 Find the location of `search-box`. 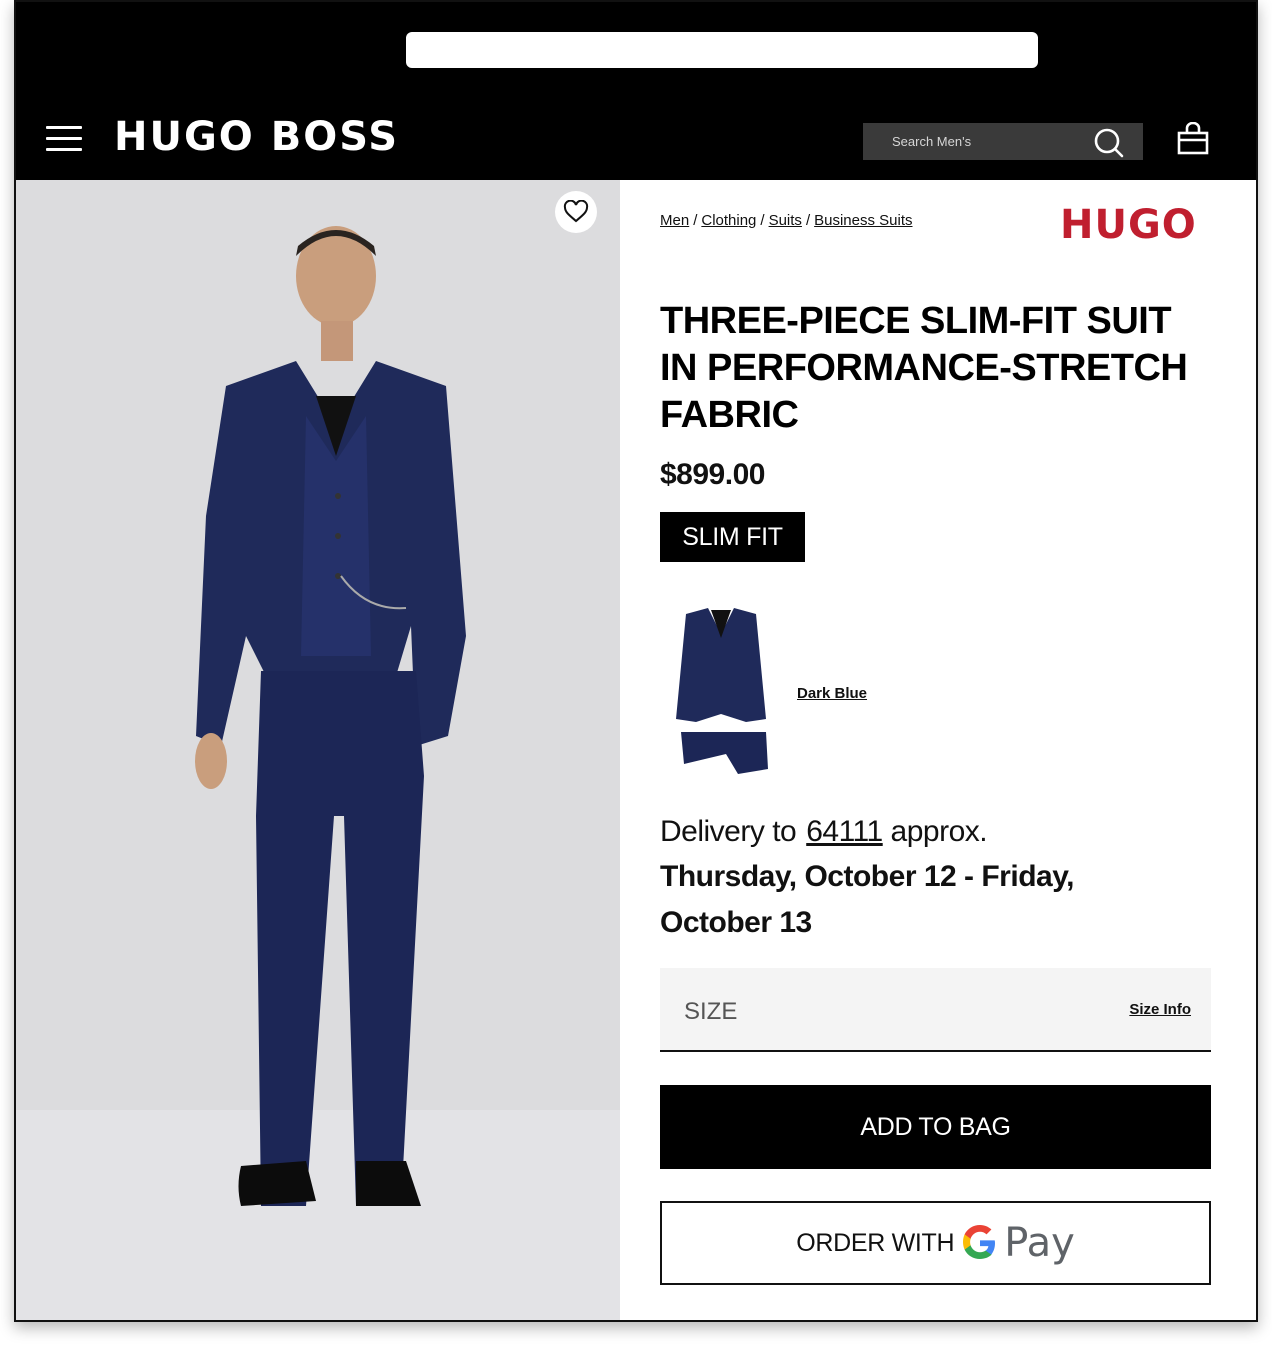

search-box is located at coordinates (1003, 141).